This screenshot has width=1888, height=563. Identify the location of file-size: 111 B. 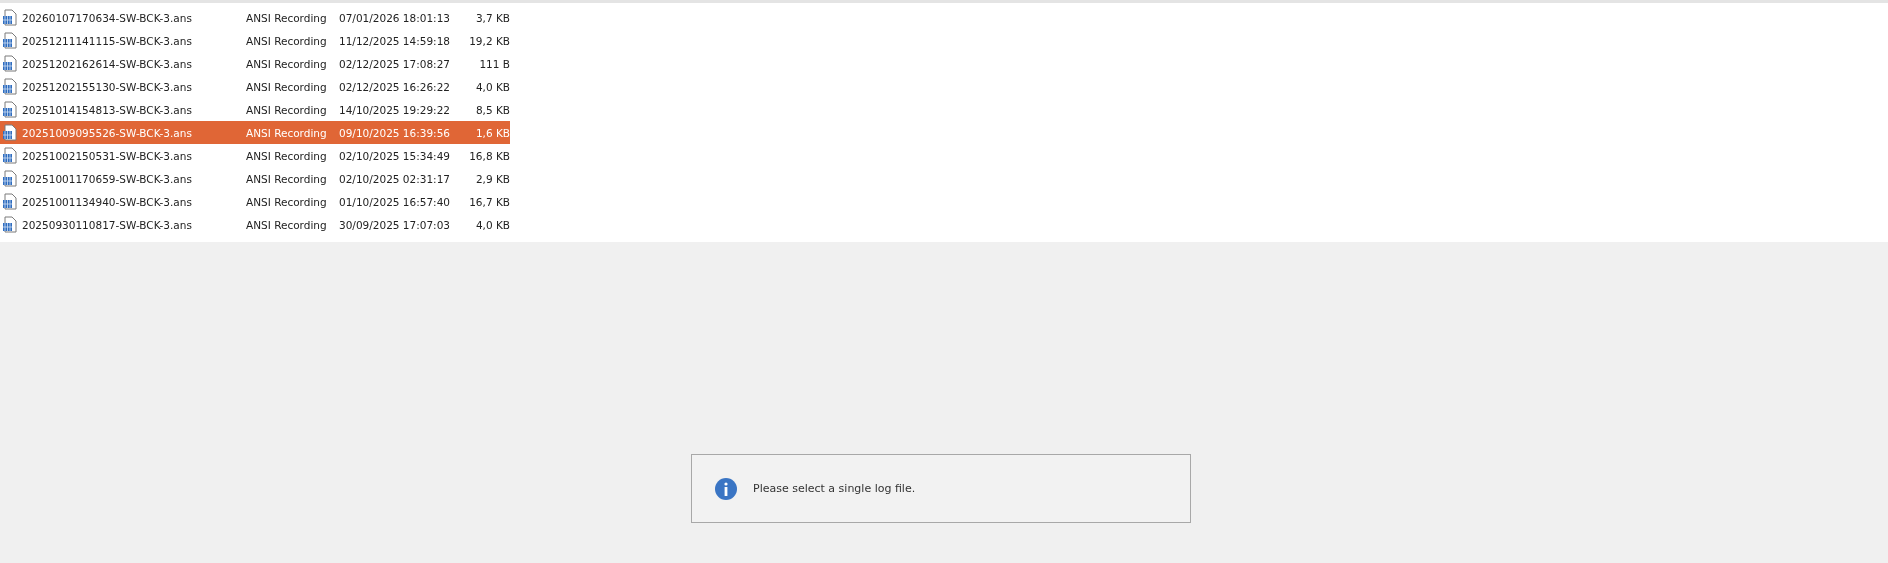
(494, 63).